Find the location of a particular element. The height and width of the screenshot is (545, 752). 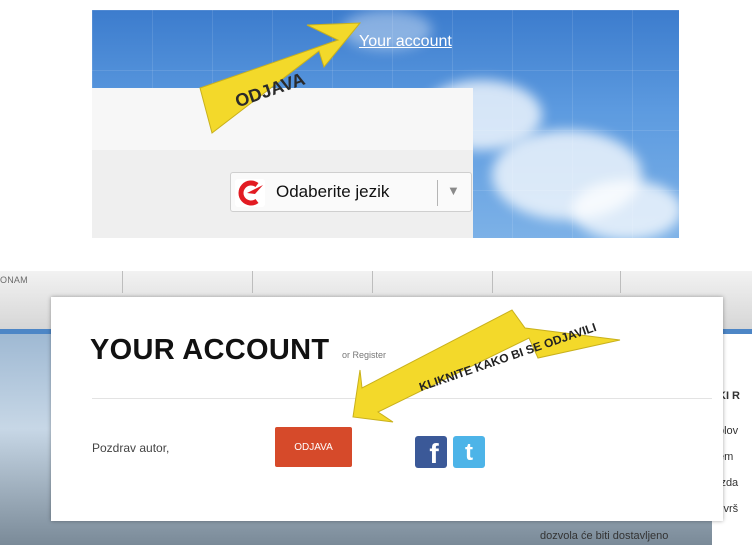

caret-down-icon: ▼ is located at coordinates (453, 190).